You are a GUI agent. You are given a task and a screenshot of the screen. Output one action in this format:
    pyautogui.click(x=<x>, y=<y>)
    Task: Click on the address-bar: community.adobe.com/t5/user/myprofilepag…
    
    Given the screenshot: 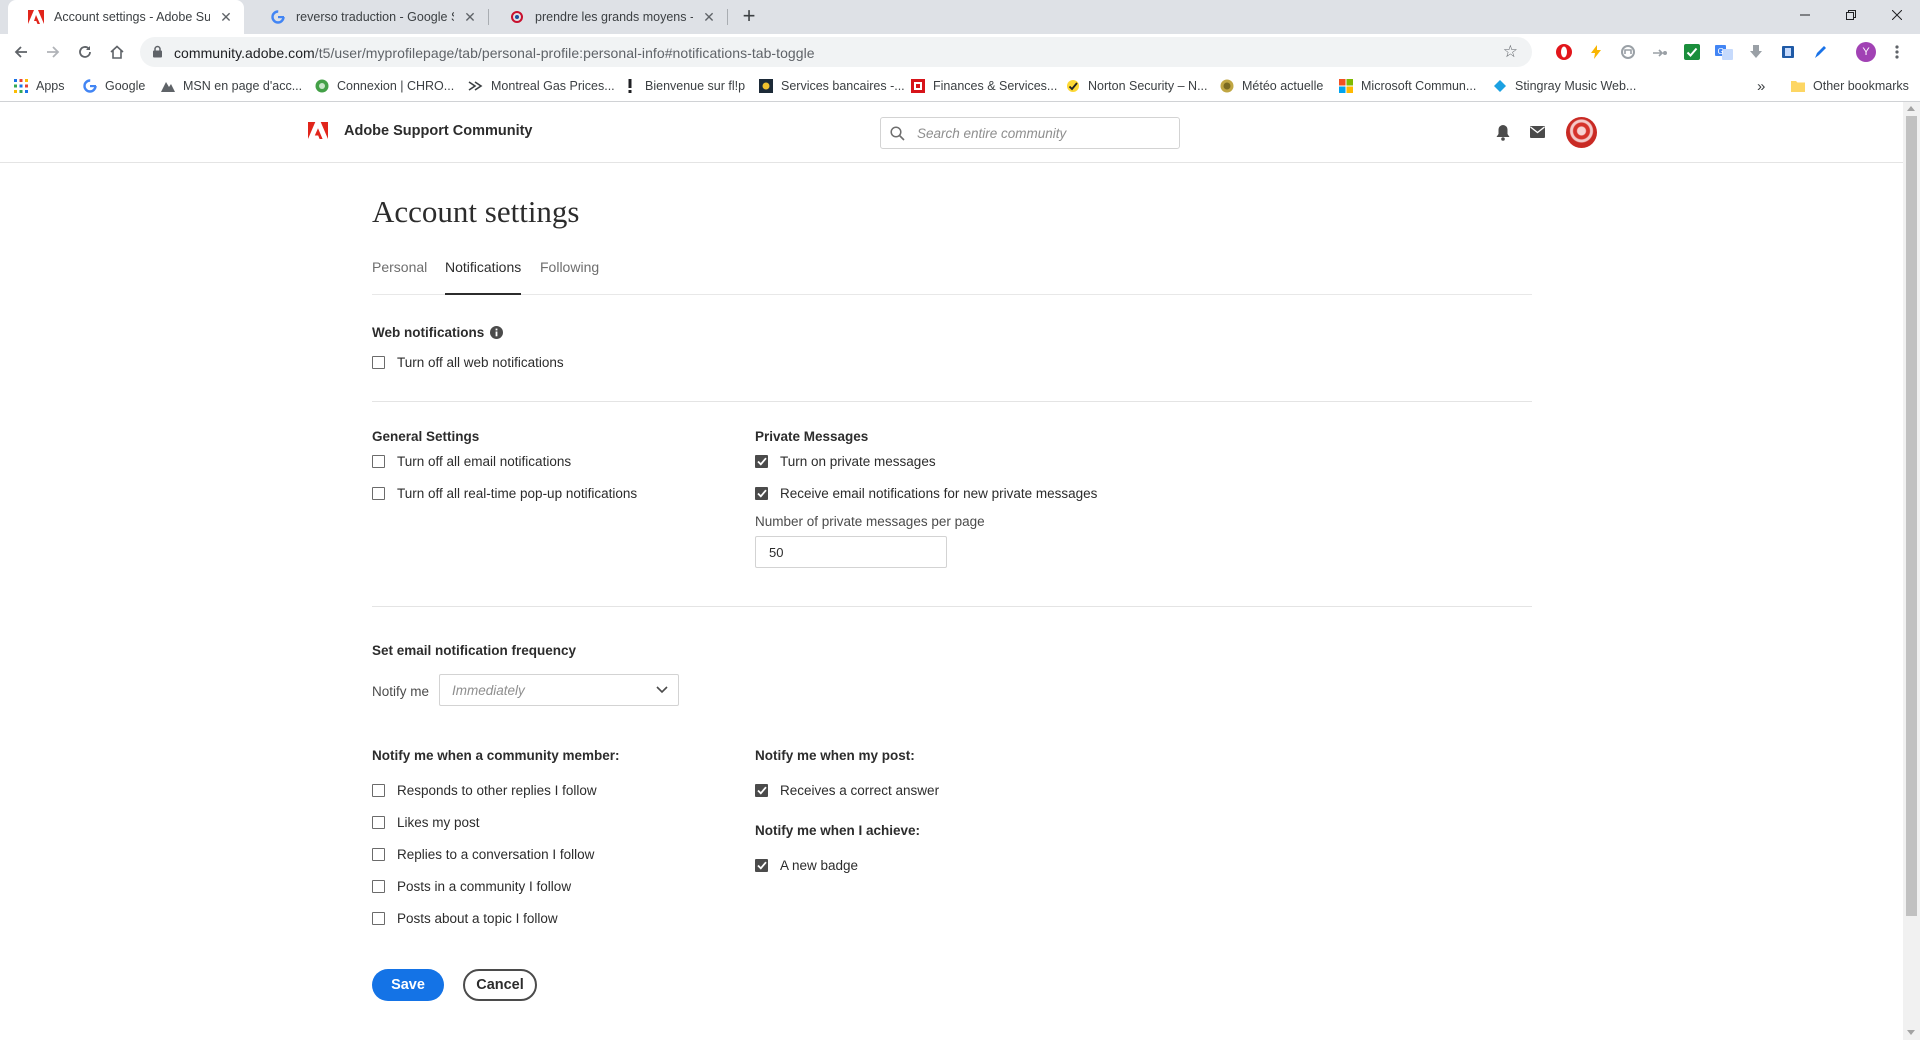 What is the action you would take?
    pyautogui.click(x=836, y=52)
    